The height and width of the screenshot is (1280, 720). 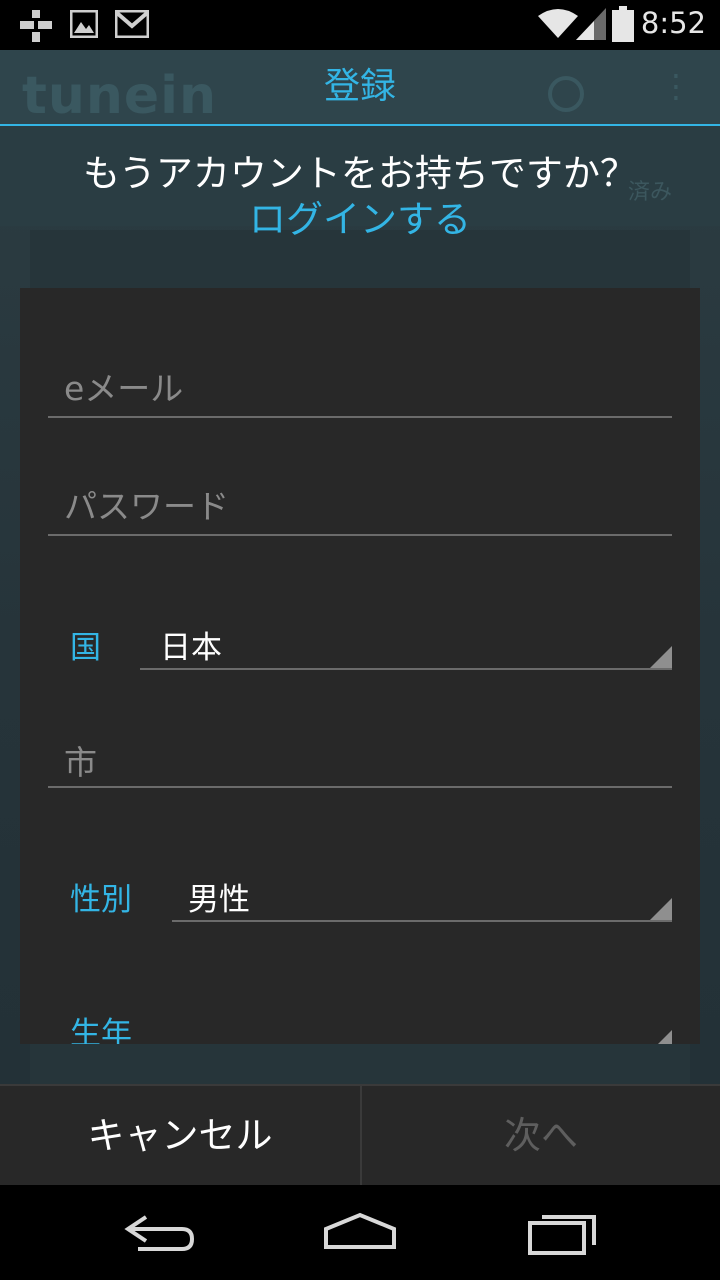 I want to click on recent-apps-icon, so click(x=562, y=1233).